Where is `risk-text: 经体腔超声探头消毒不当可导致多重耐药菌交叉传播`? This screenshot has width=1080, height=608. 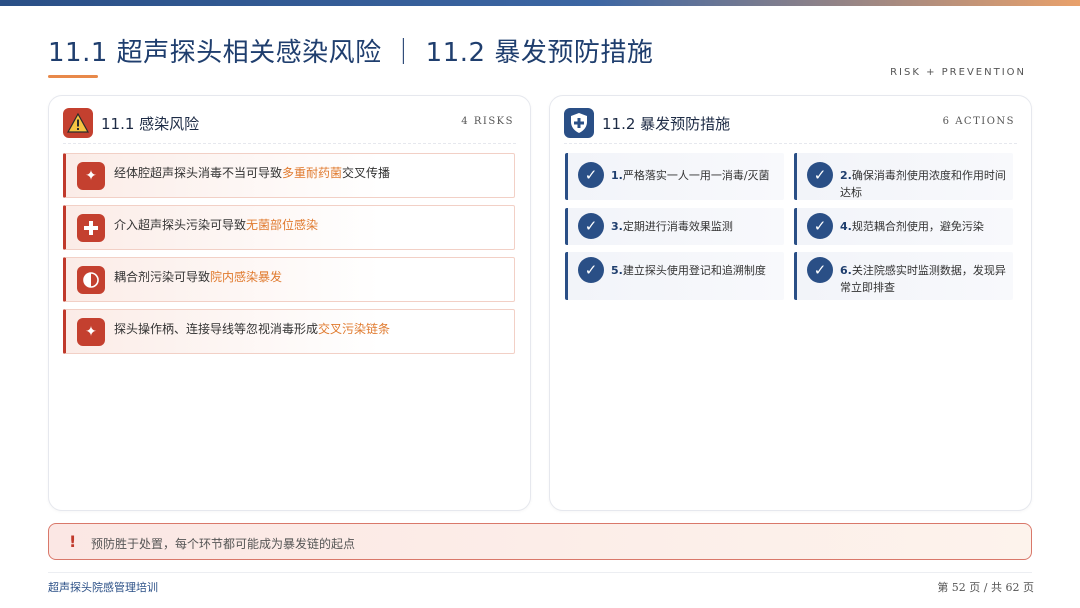
risk-text: 经体腔超声探头消毒不当可导致多重耐药菌交叉传播 is located at coordinates (252, 173).